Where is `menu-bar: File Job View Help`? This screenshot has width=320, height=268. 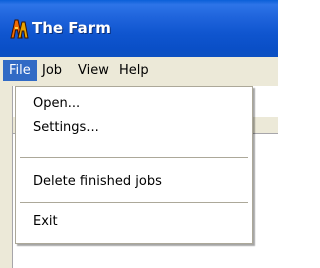 menu-bar: File Job View Help is located at coordinates (139, 71).